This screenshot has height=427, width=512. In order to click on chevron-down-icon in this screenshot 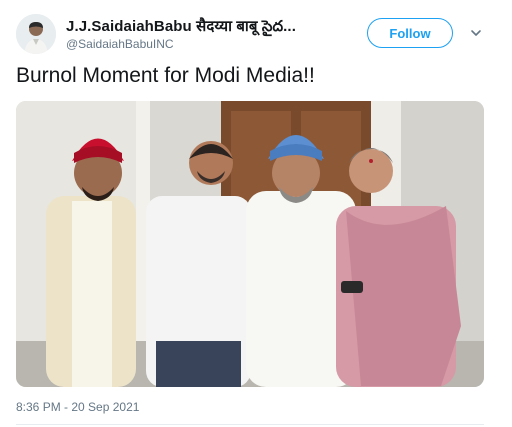, I will do `click(476, 33)`.